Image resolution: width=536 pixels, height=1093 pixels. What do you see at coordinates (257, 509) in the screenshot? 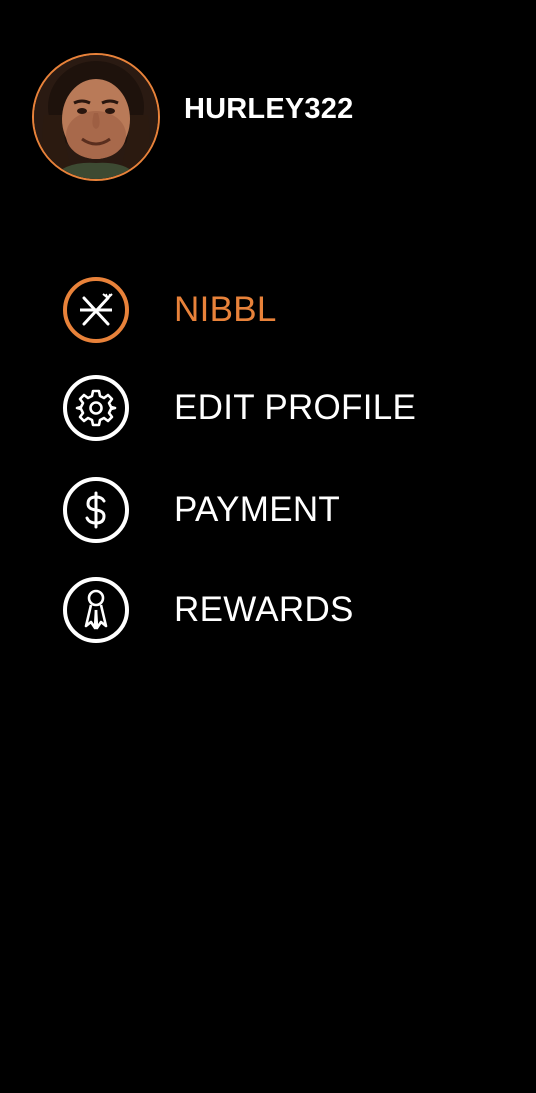
I see `menu-item-label: PAYMENT` at bounding box center [257, 509].